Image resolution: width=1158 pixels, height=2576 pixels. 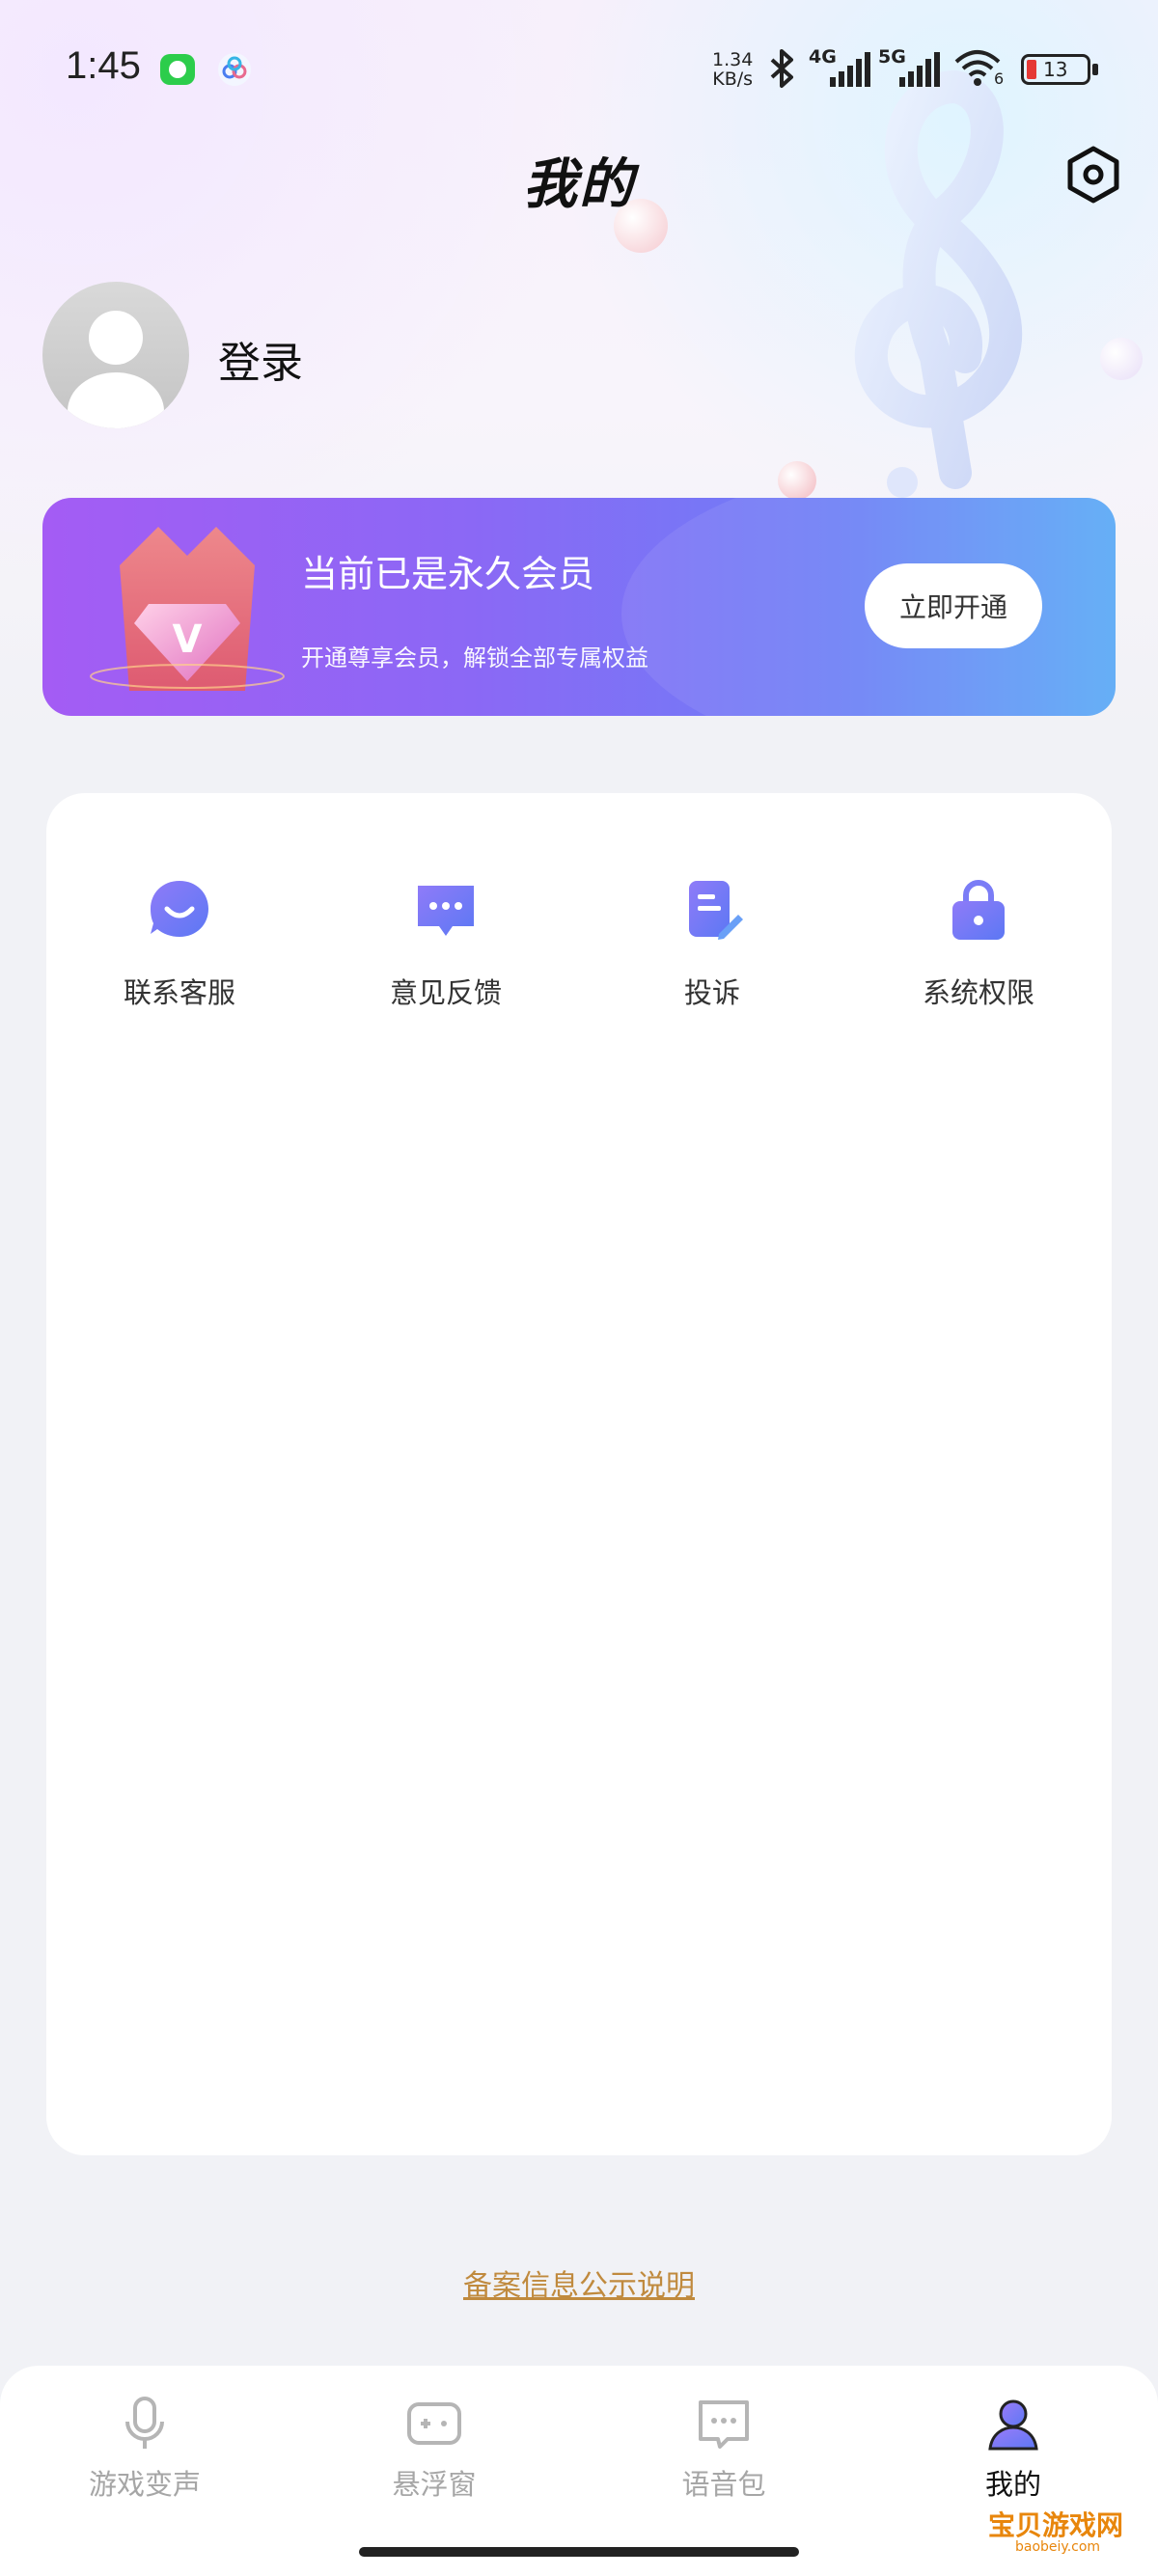 I want to click on home-indicator, so click(x=579, y=2552).